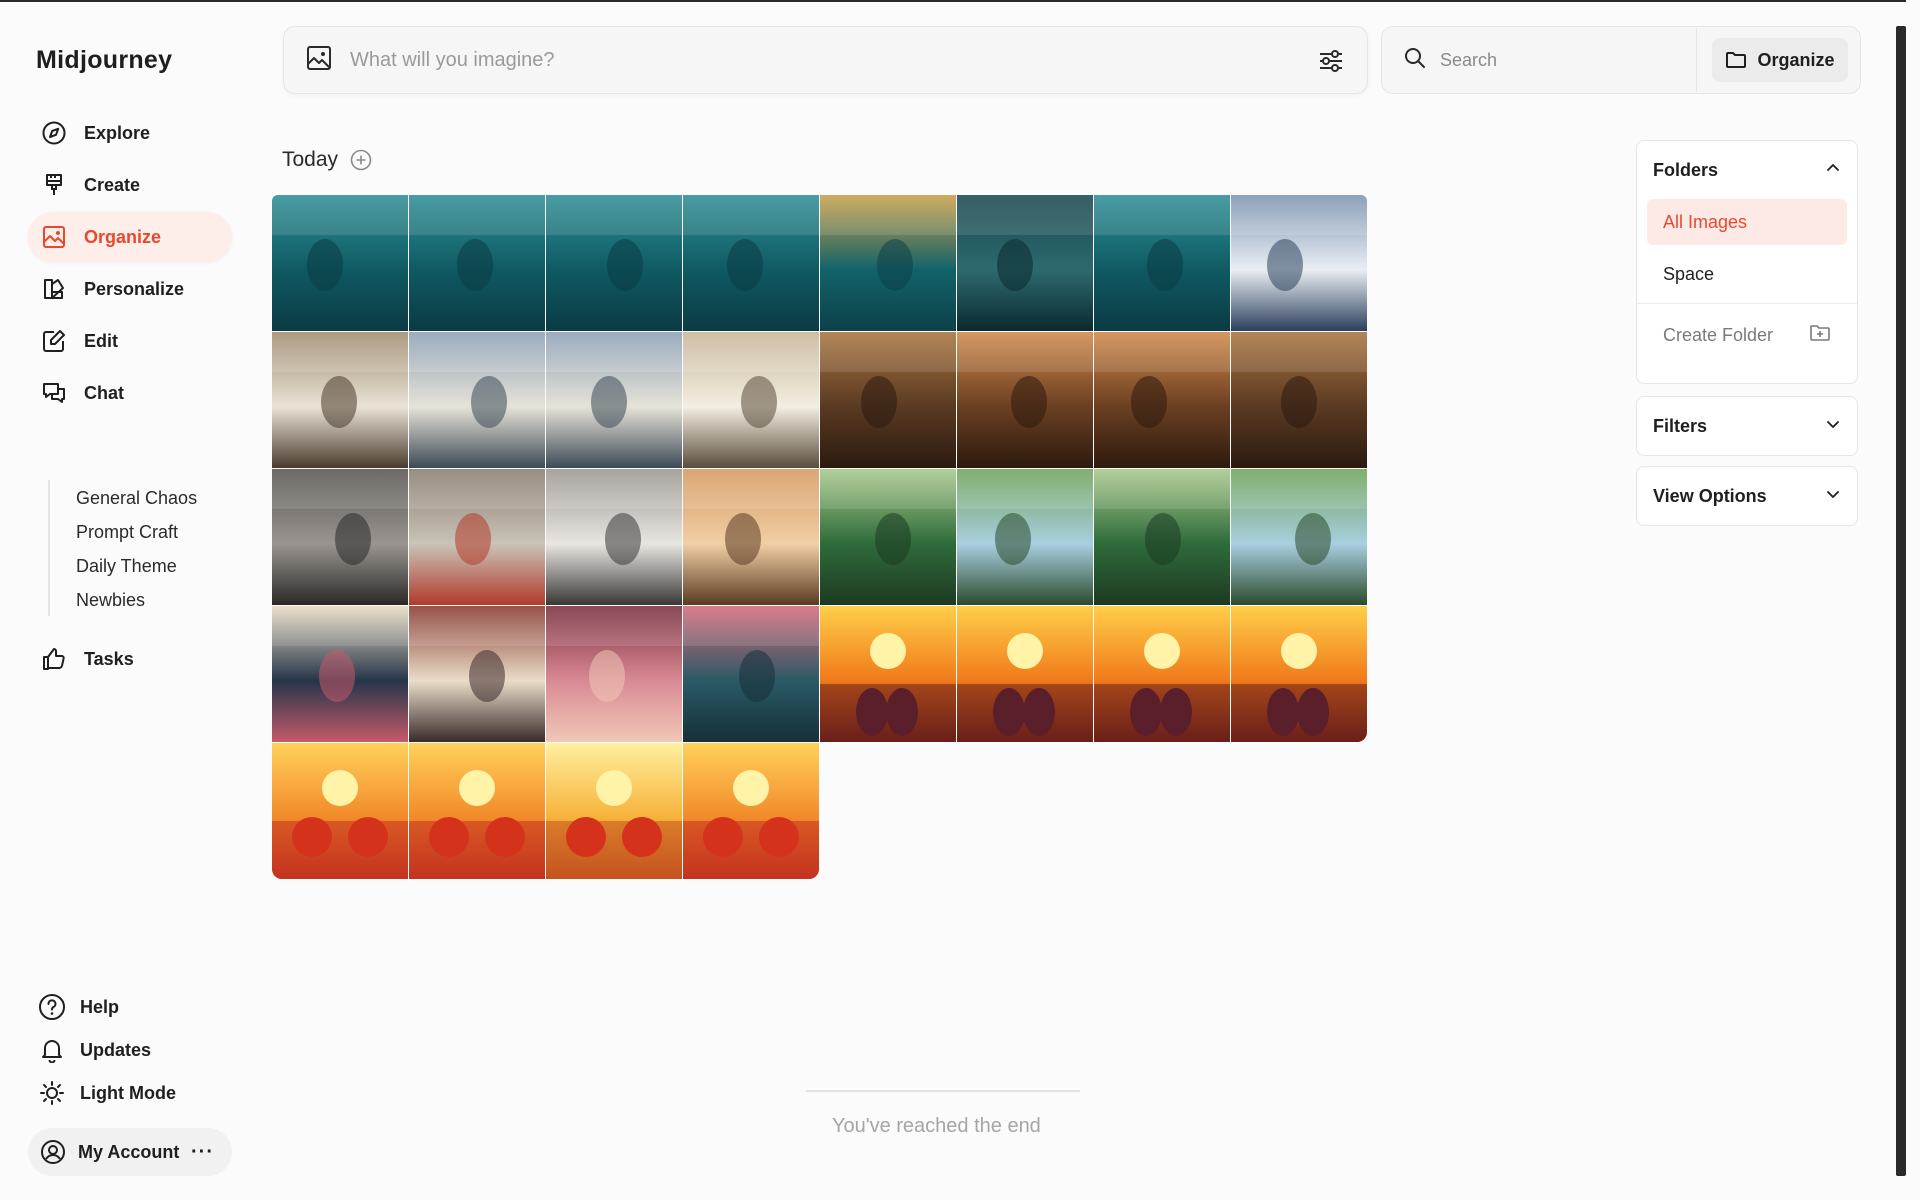 The width and height of the screenshot is (1920, 1200). I want to click on sun-icon, so click(52, 1093).